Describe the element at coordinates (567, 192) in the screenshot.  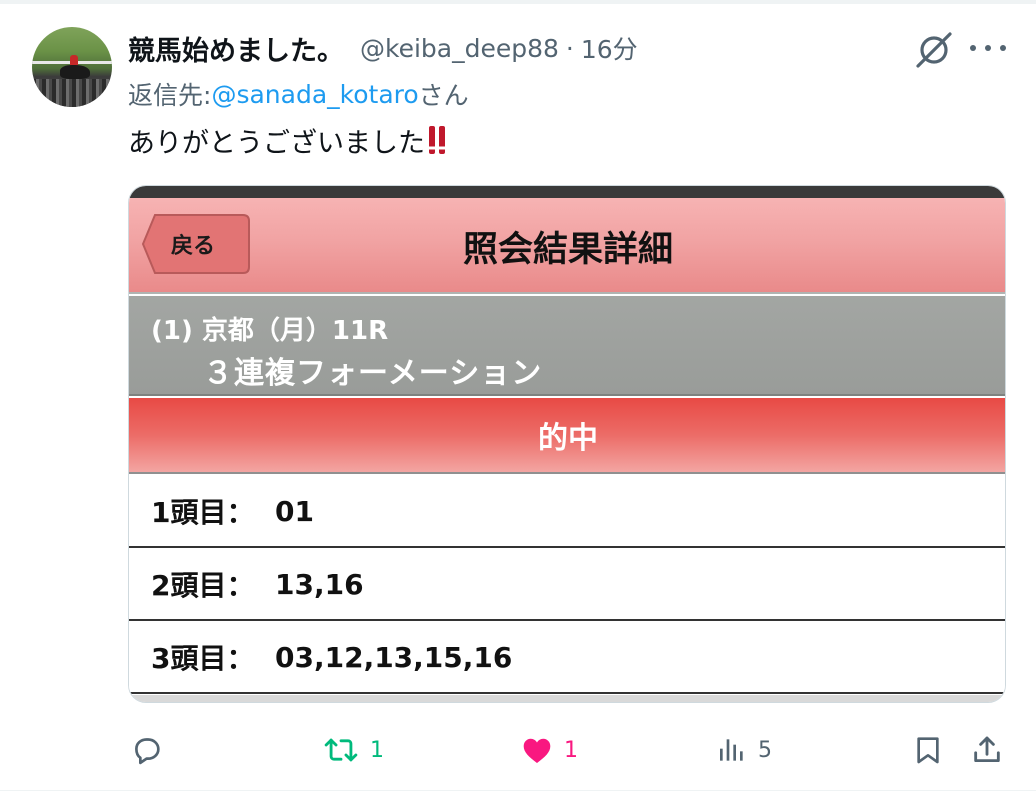
I see `media-status-strip` at that location.